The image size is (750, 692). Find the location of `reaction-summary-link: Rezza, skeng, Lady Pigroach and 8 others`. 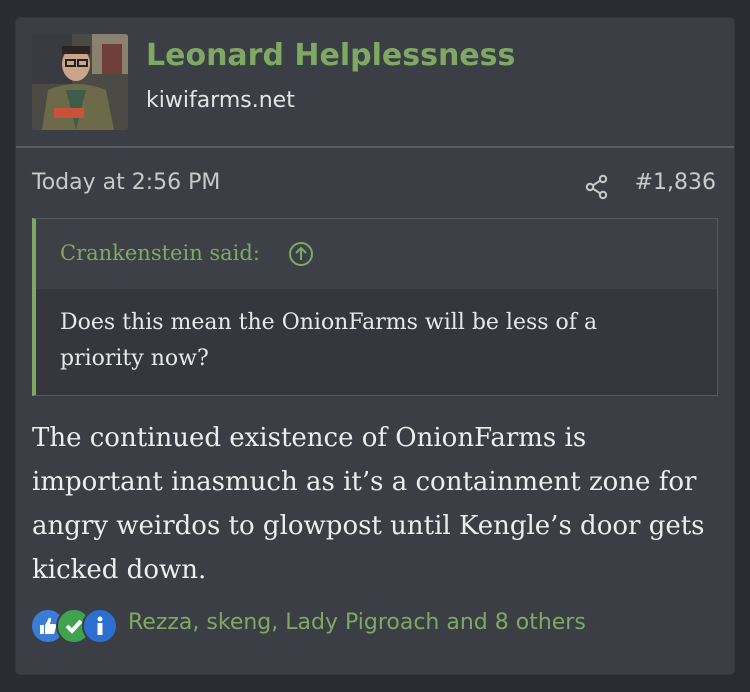

reaction-summary-link: Rezza, skeng, Lady Pigroach and 8 others is located at coordinates (357, 622).